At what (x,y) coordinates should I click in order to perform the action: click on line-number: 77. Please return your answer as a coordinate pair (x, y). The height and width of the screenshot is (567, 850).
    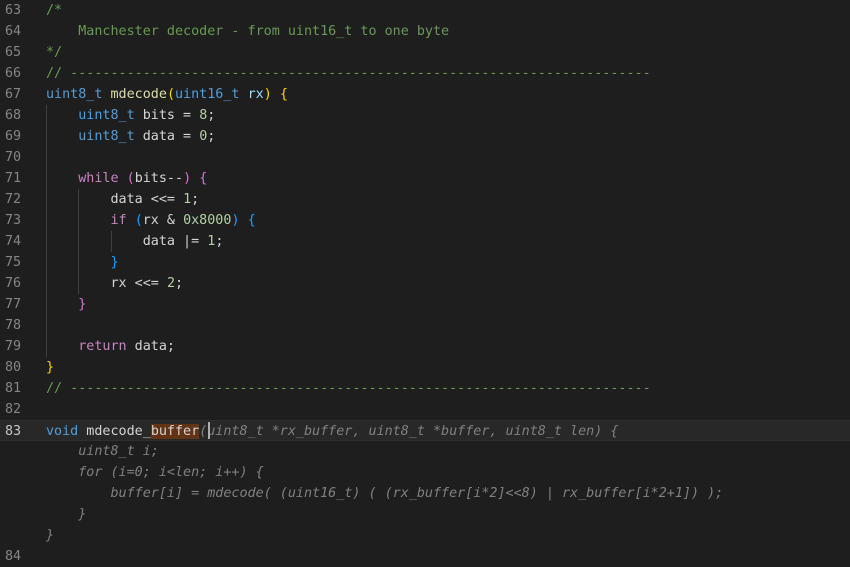
    Looking at the image, I should click on (13, 304).